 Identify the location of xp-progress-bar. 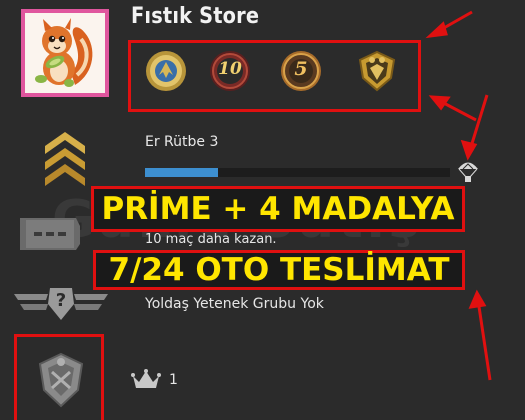
(297, 172).